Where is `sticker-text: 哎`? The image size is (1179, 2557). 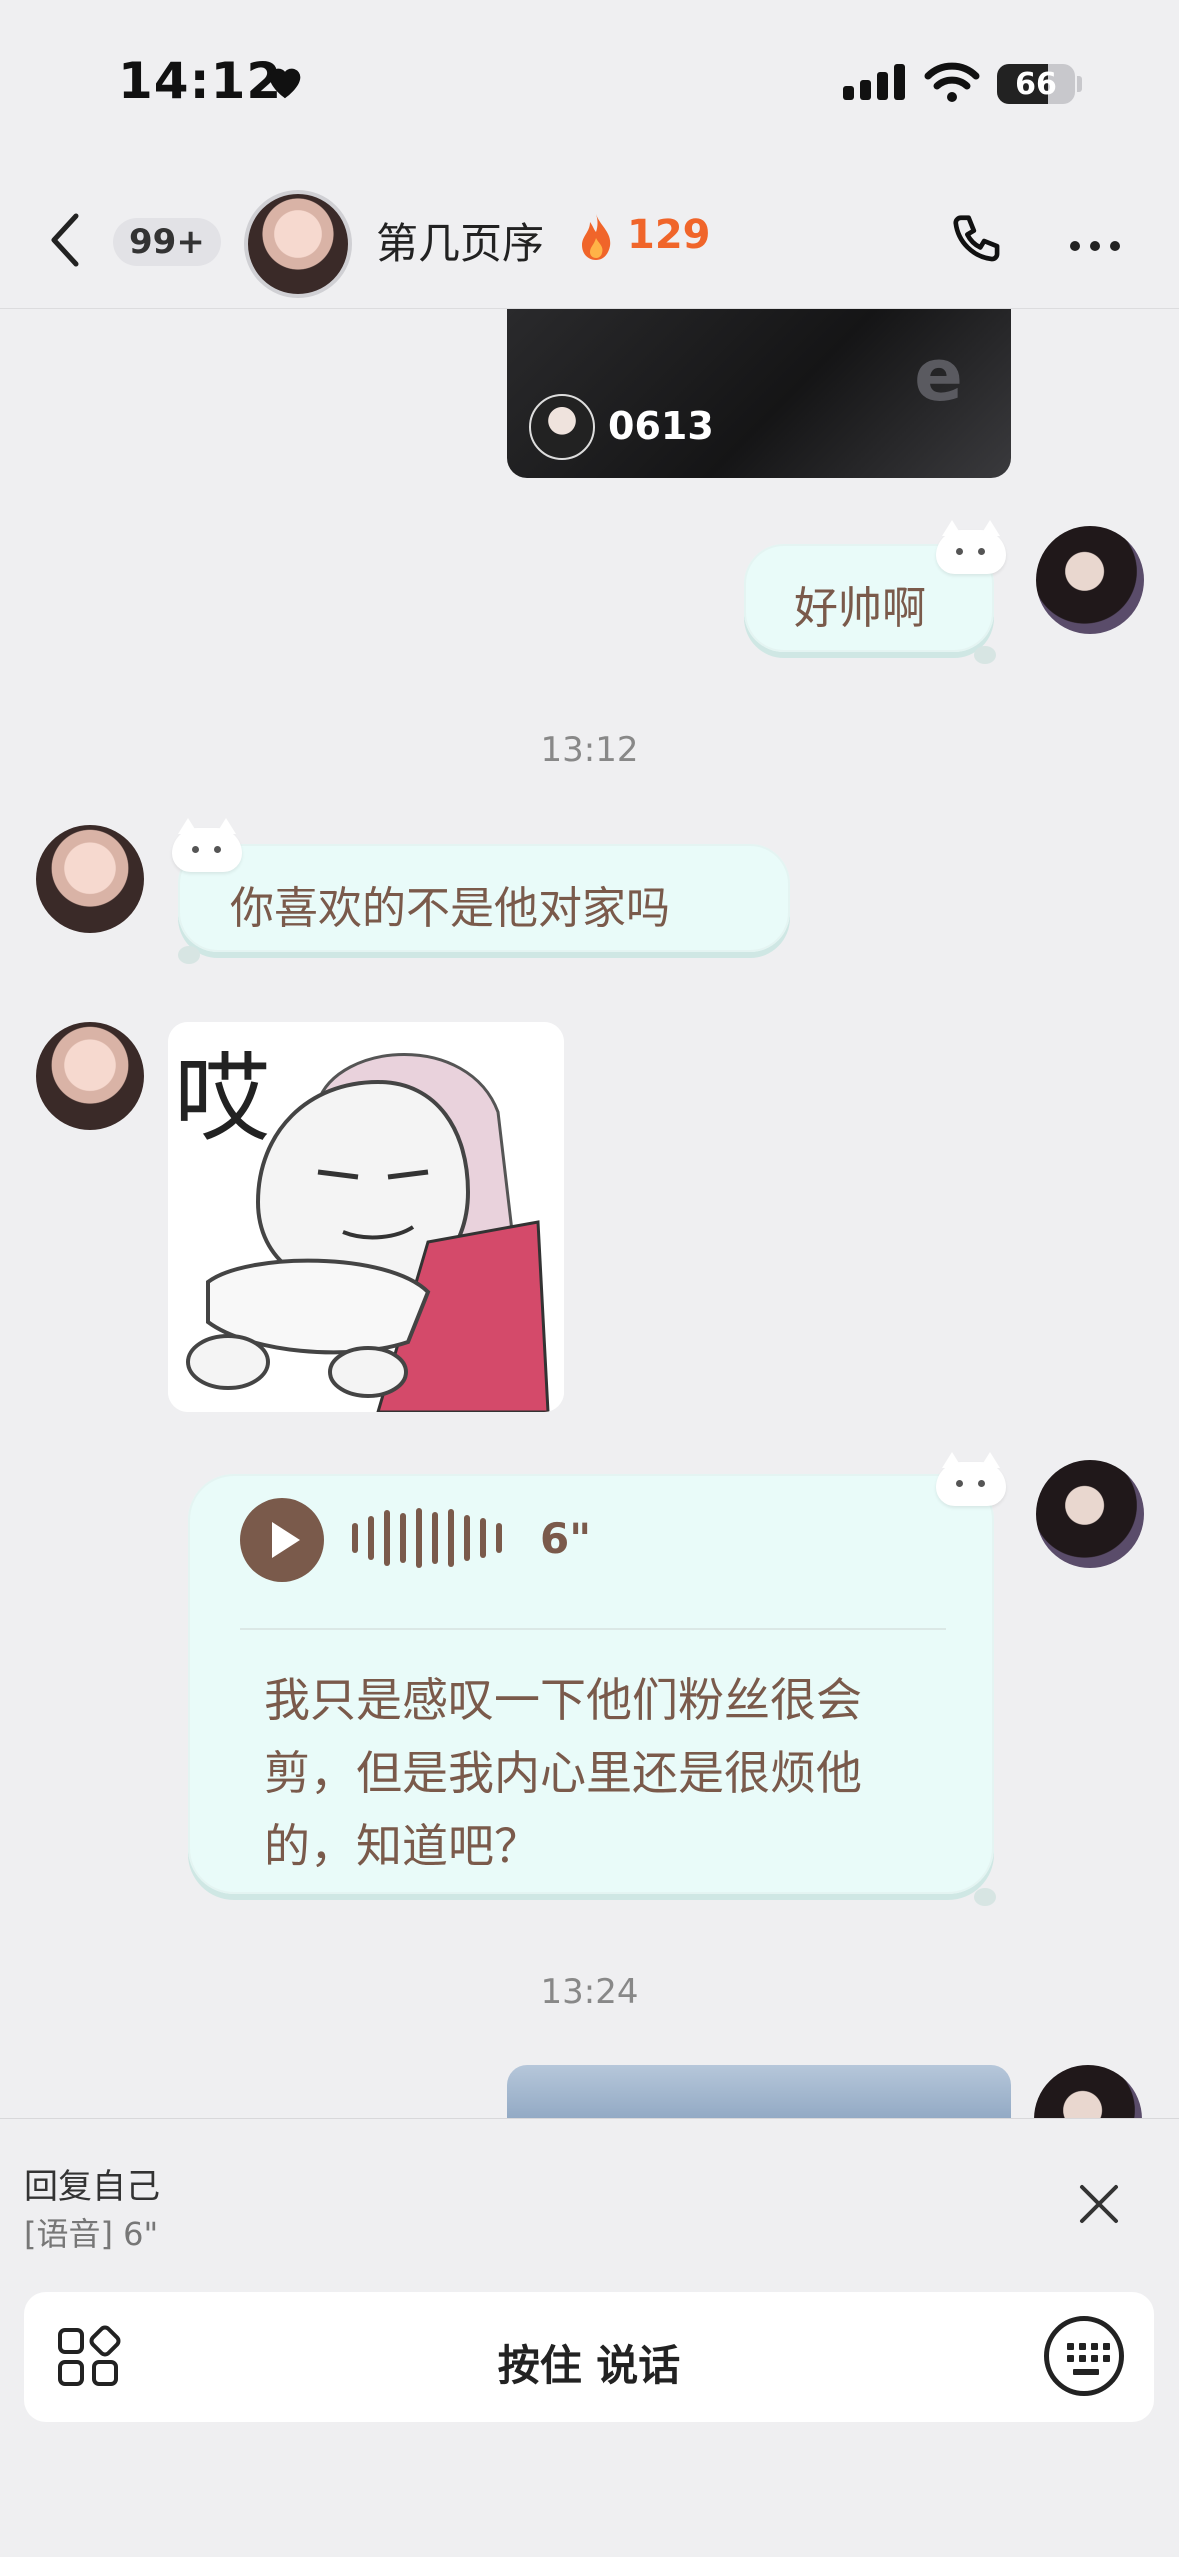
sticker-text: 哎 is located at coordinates (222, 1099).